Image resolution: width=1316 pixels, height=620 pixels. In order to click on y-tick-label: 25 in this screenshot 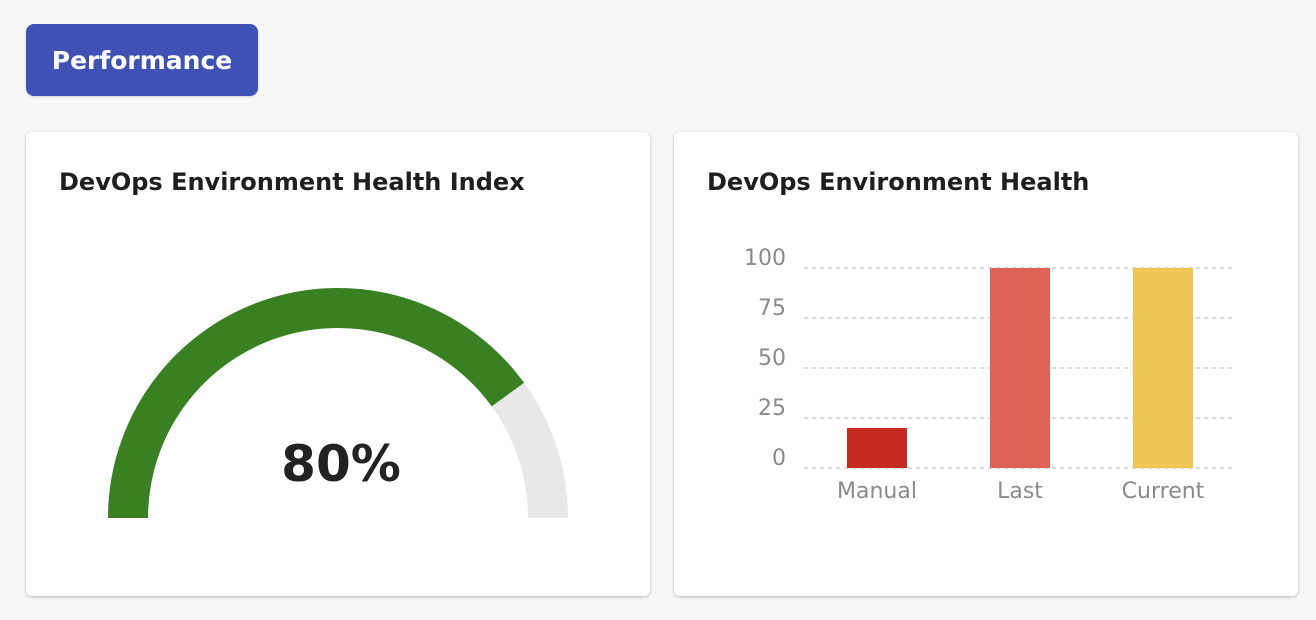, I will do `click(772, 408)`.